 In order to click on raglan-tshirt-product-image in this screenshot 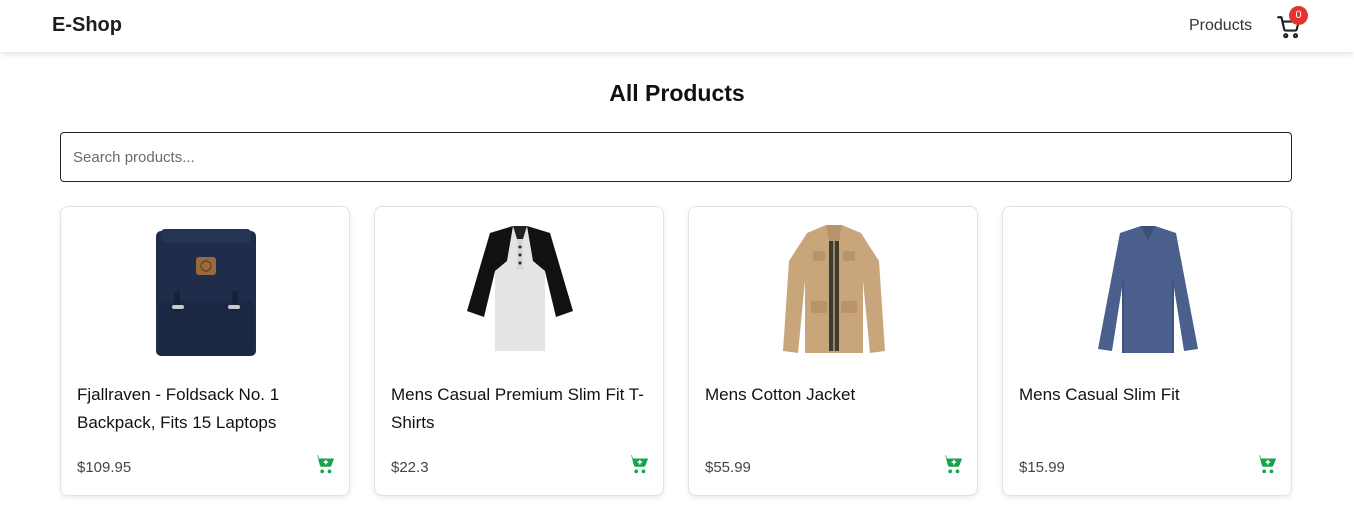, I will do `click(520, 288)`.